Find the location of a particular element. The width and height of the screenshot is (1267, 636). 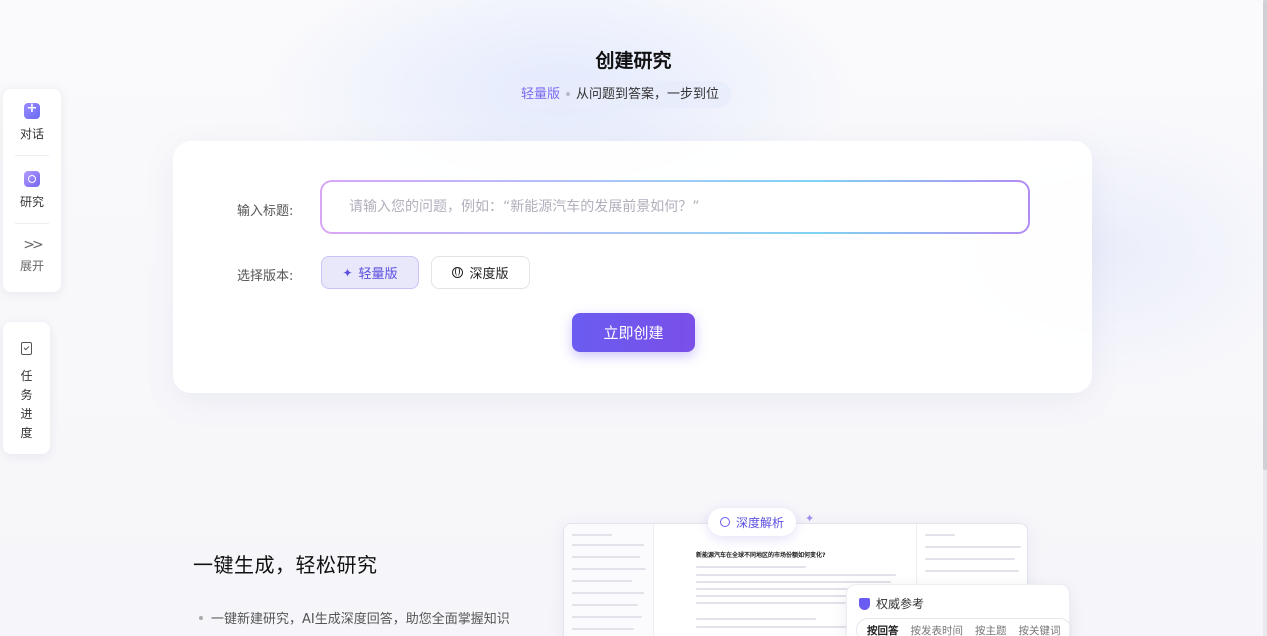

task-progress-panel: 任 务 进 度 is located at coordinates (26, 388).